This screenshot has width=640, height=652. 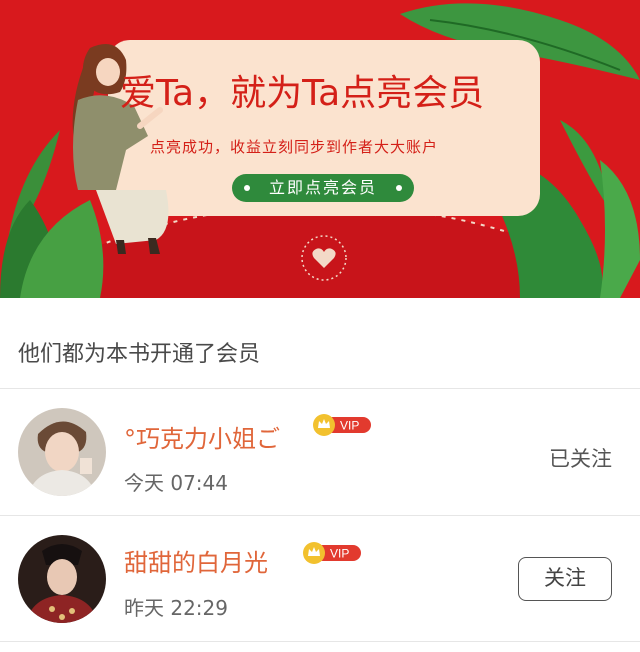 What do you see at coordinates (302, 93) in the screenshot?
I see `banner-headline: 爱Ta，就为Ta点亮会员` at bounding box center [302, 93].